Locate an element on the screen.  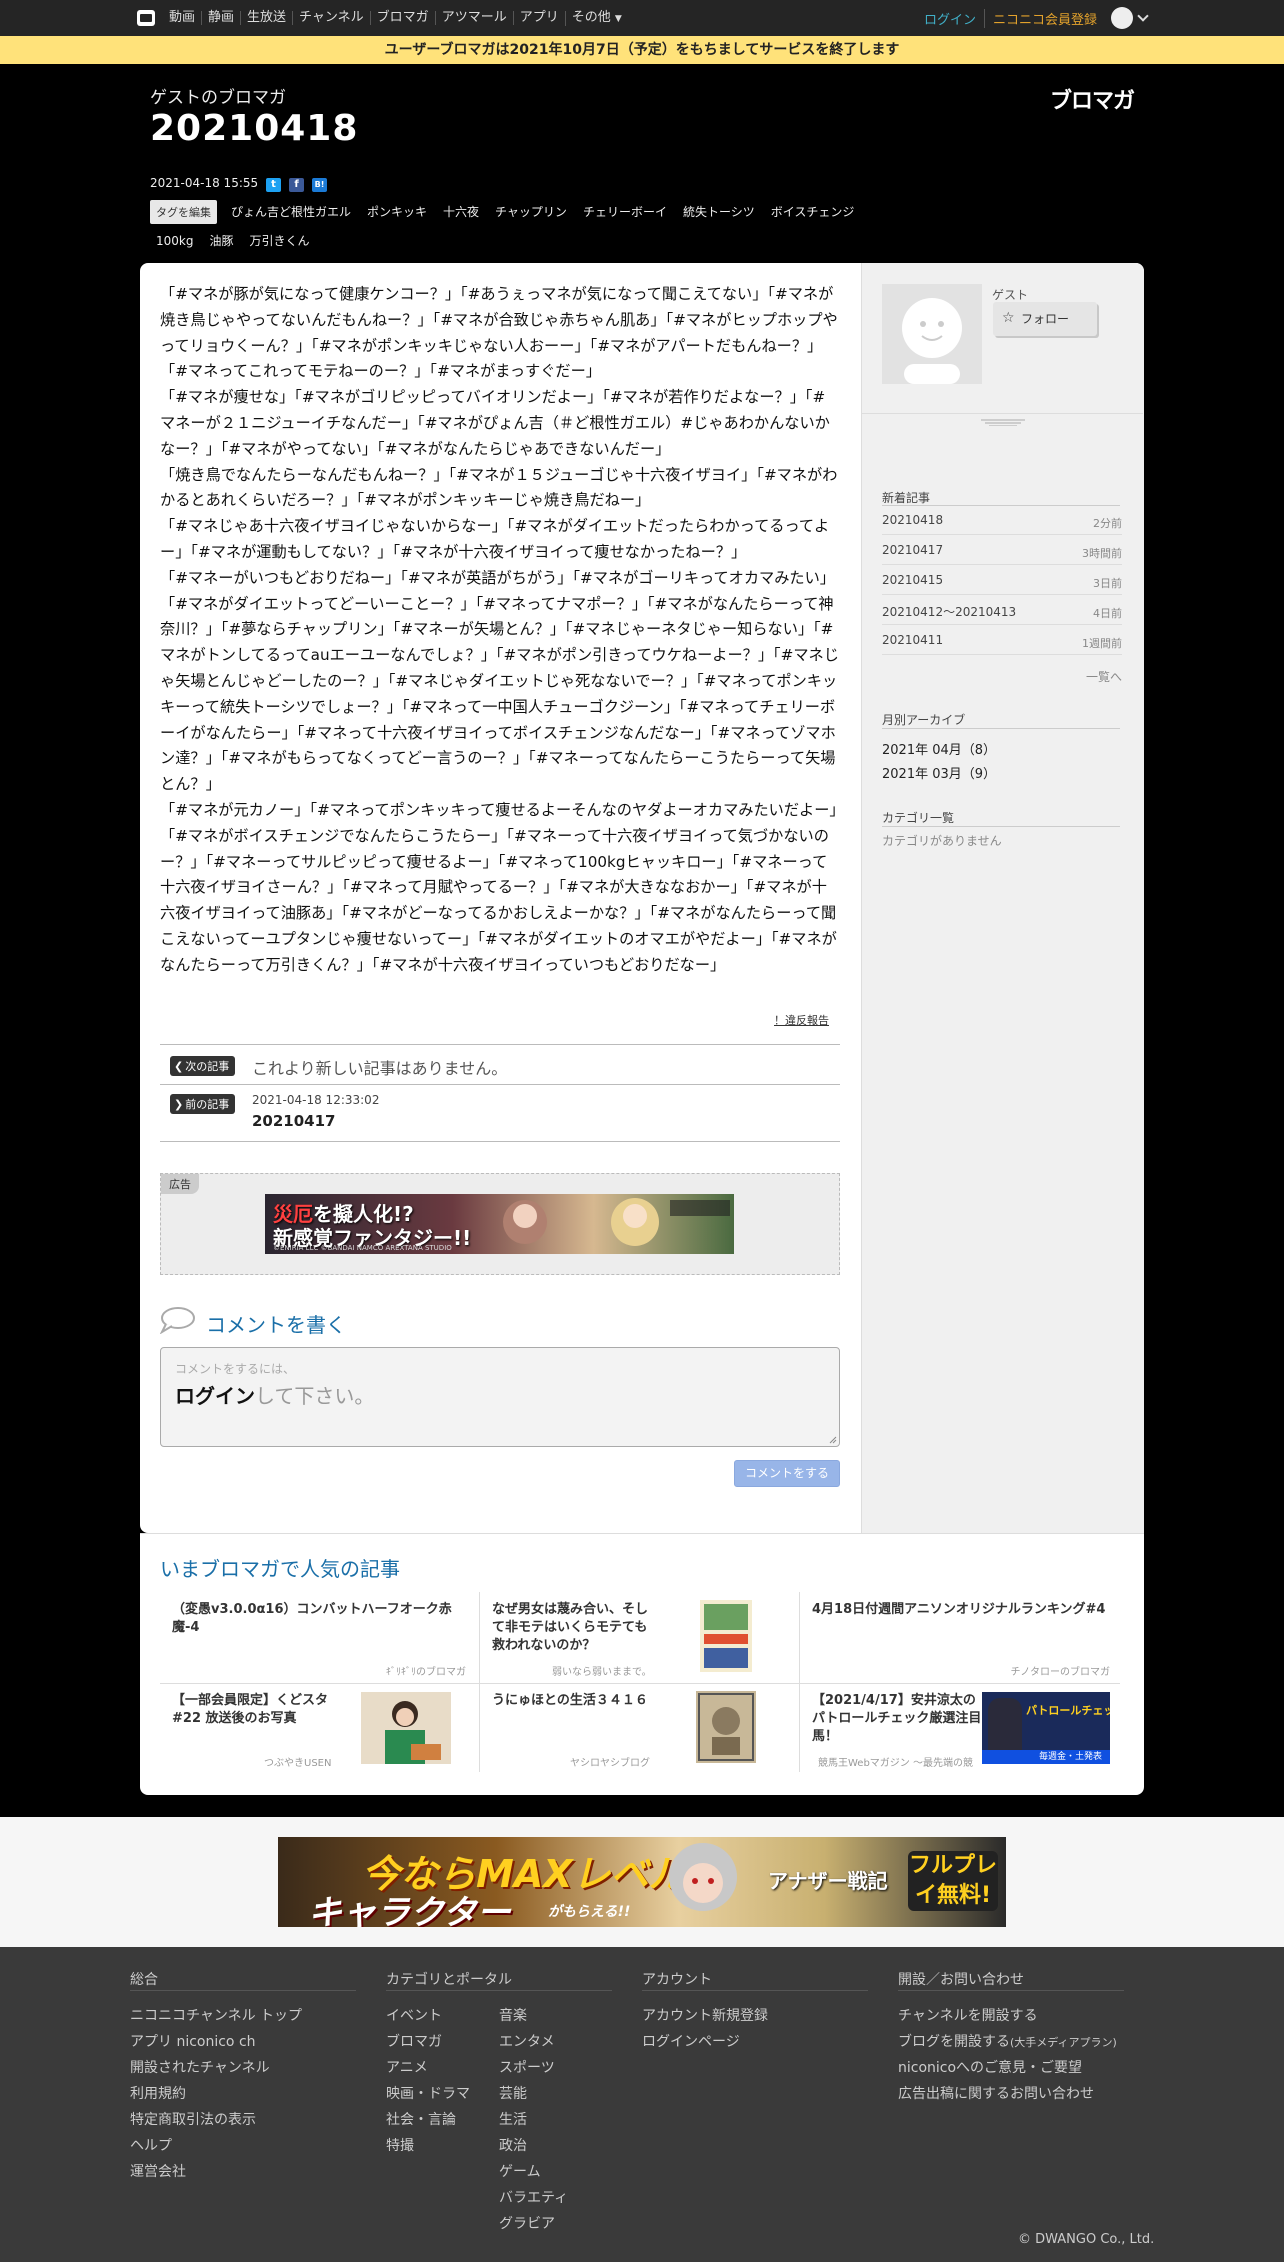
copyright: © DWANGO Co., Ltd. is located at coordinates (1086, 2239).